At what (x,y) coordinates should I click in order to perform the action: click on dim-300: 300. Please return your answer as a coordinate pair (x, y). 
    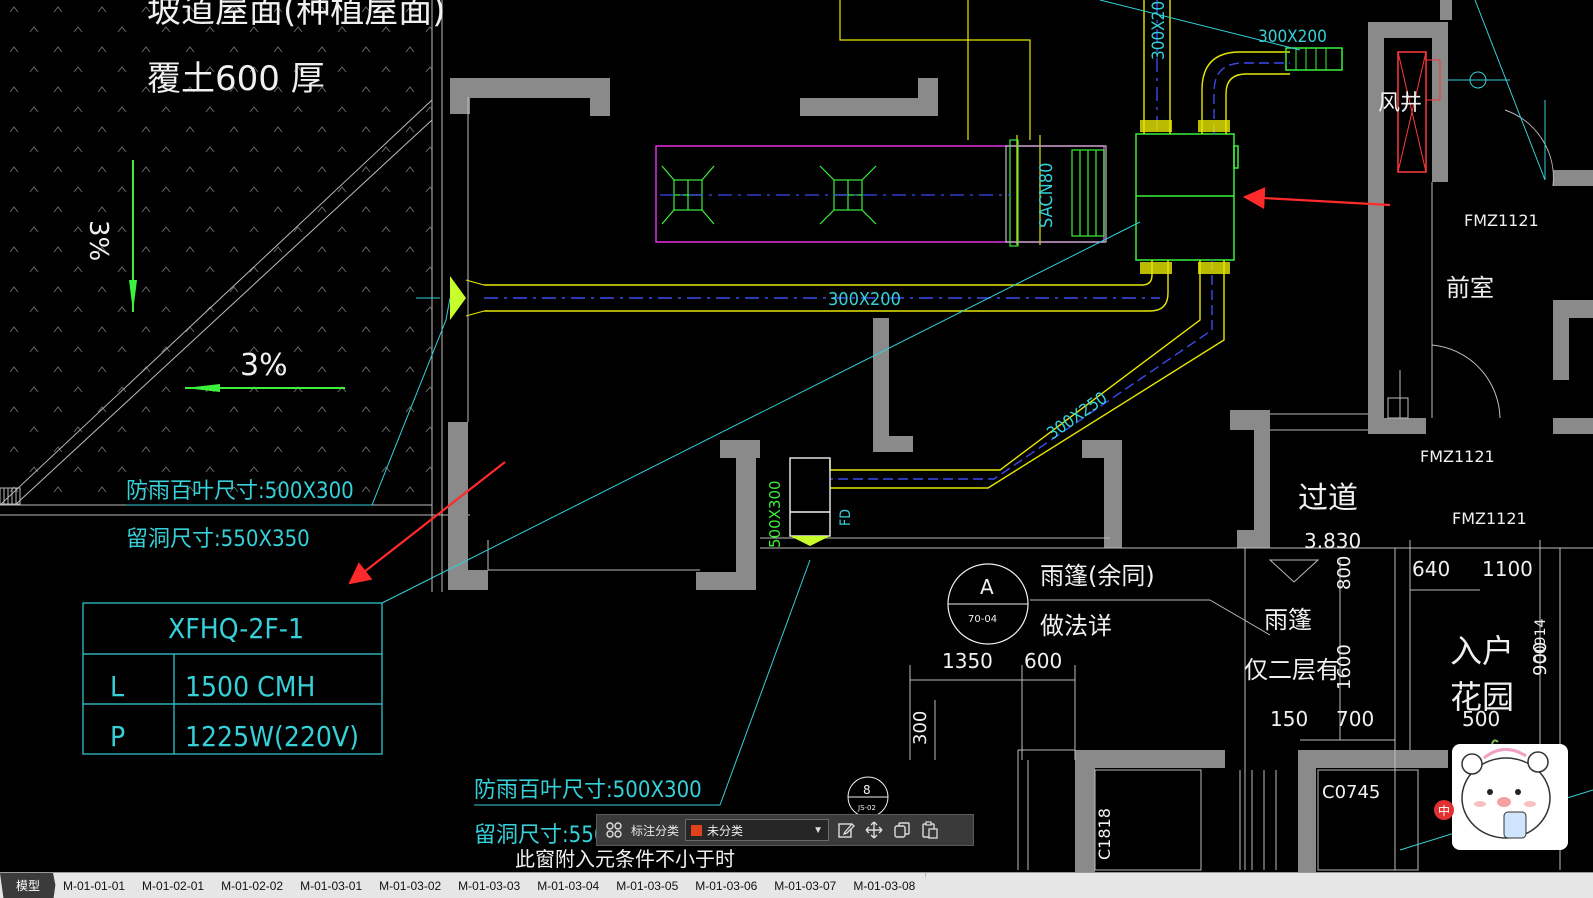
    Looking at the image, I should click on (920, 728).